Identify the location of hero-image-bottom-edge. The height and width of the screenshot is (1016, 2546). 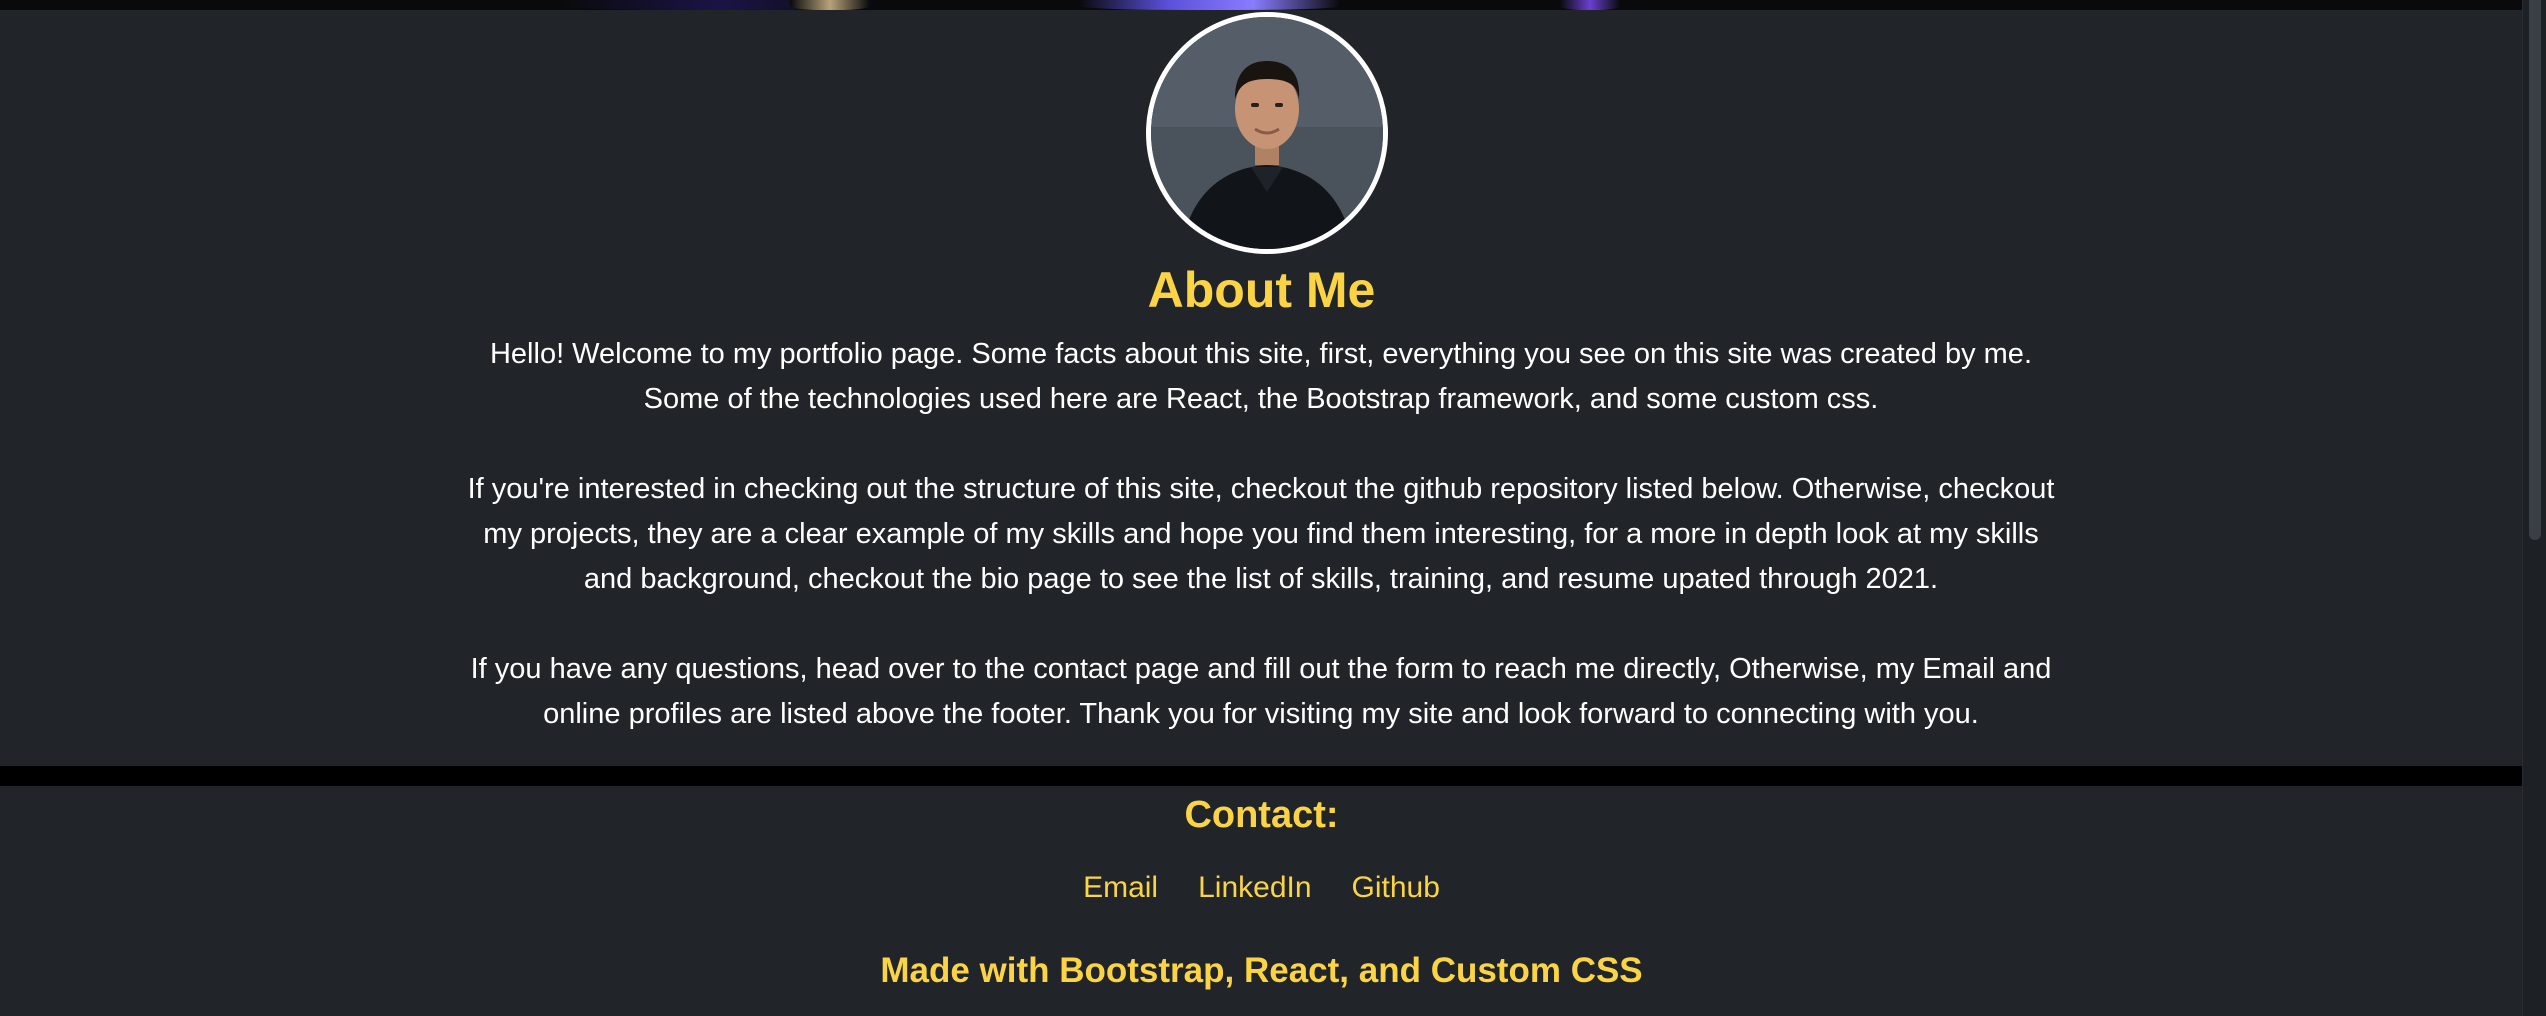
(1261, 5).